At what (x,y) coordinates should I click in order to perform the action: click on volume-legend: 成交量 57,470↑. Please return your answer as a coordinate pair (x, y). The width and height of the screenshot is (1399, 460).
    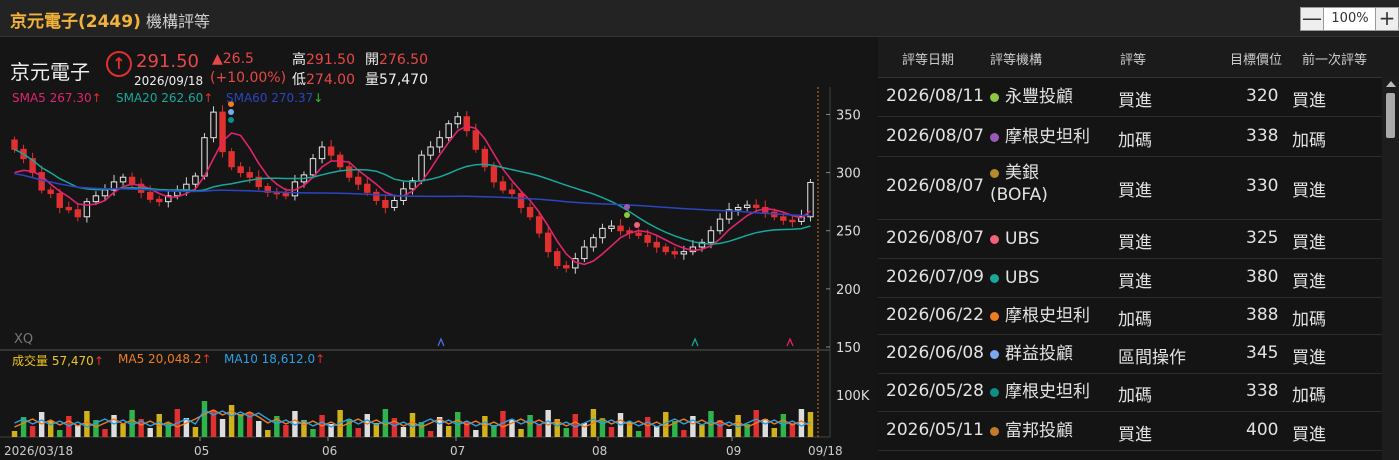
    Looking at the image, I should click on (58, 361).